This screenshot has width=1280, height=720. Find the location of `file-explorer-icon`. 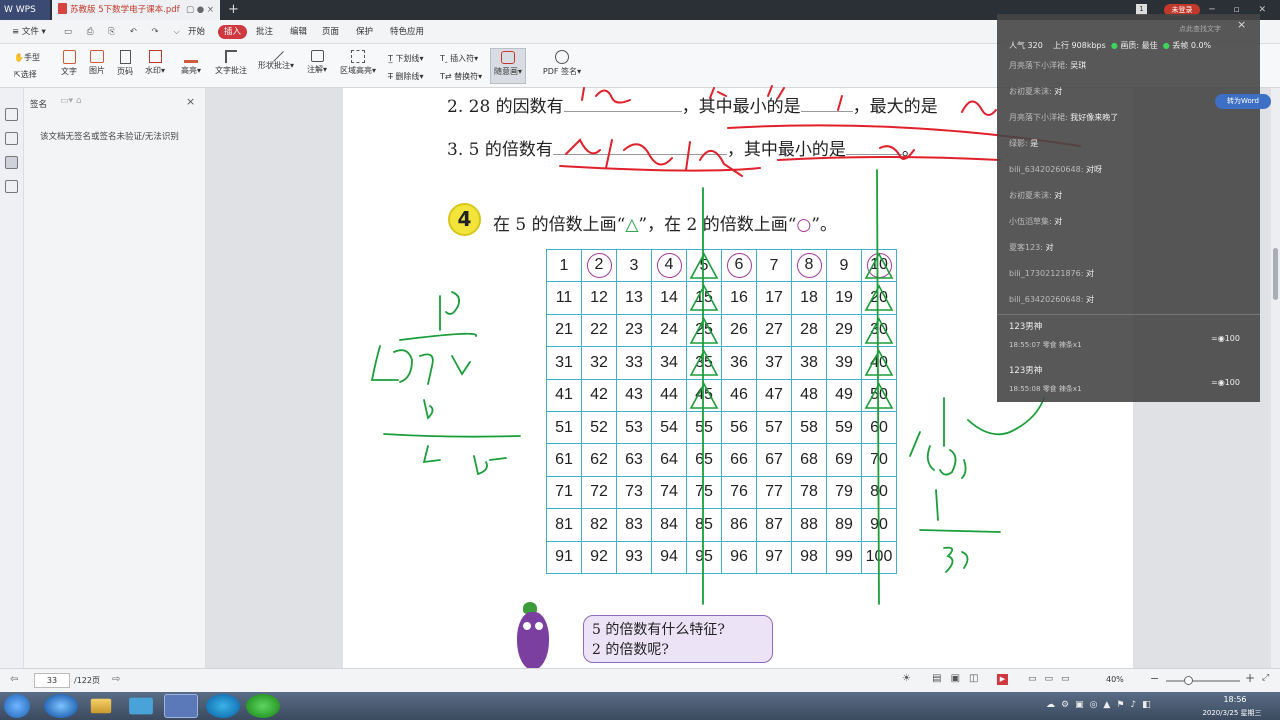

file-explorer-icon is located at coordinates (101, 706).